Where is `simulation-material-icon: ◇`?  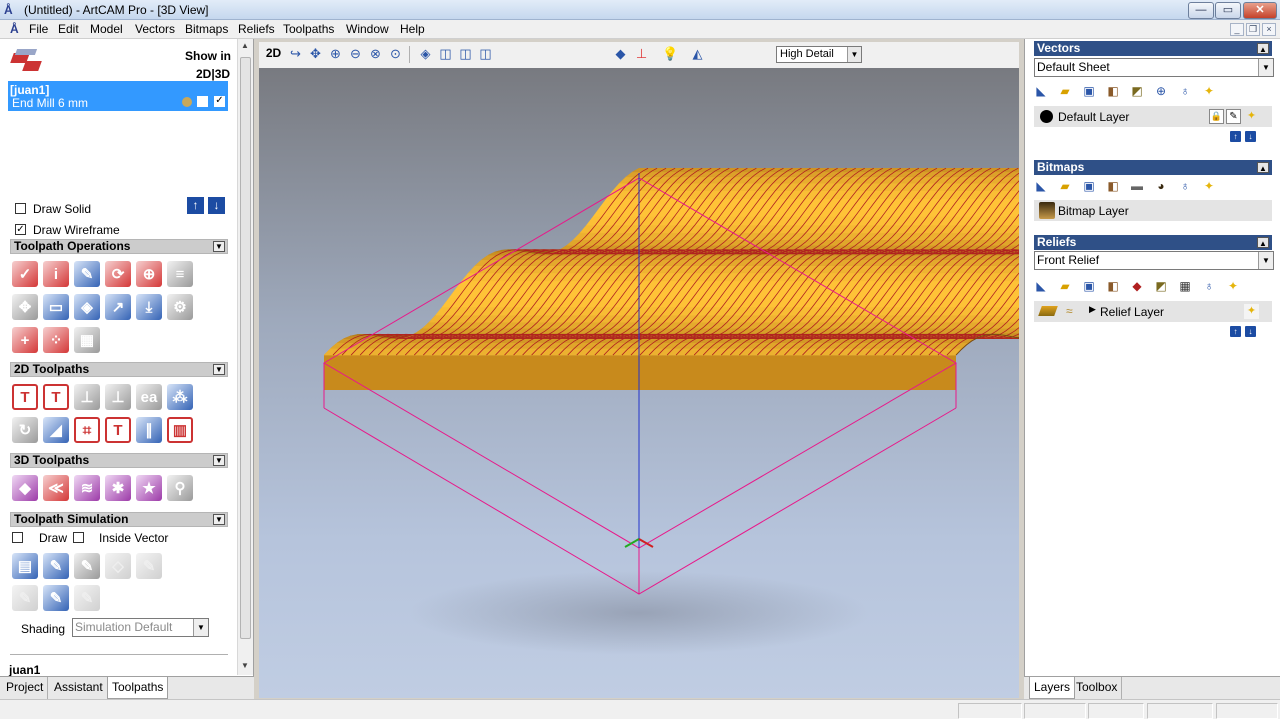 simulation-material-icon: ◇ is located at coordinates (118, 566).